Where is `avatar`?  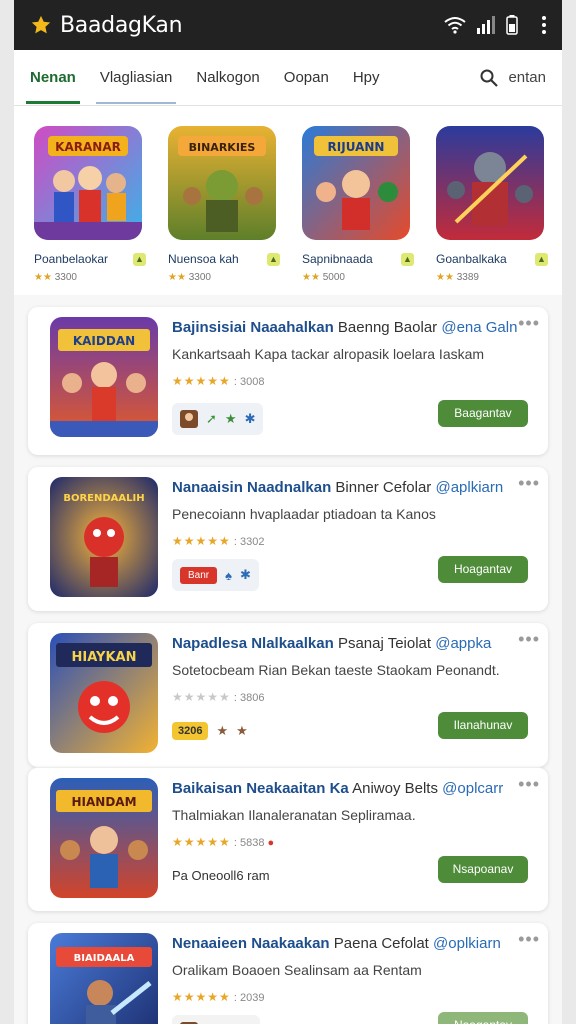 avatar is located at coordinates (189, 419).